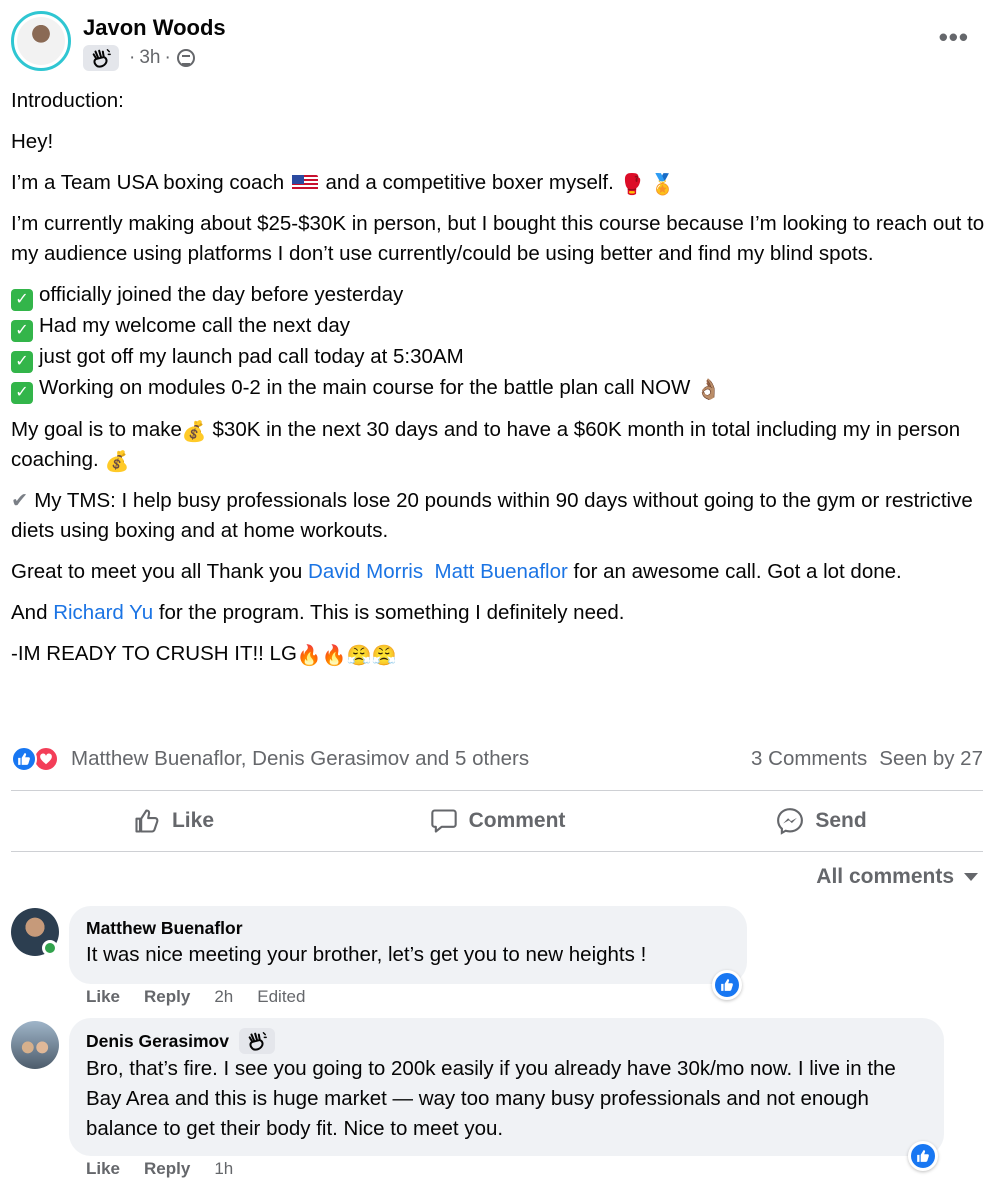  I want to click on comment-author: Matthew Buenaflor, so click(408, 928).